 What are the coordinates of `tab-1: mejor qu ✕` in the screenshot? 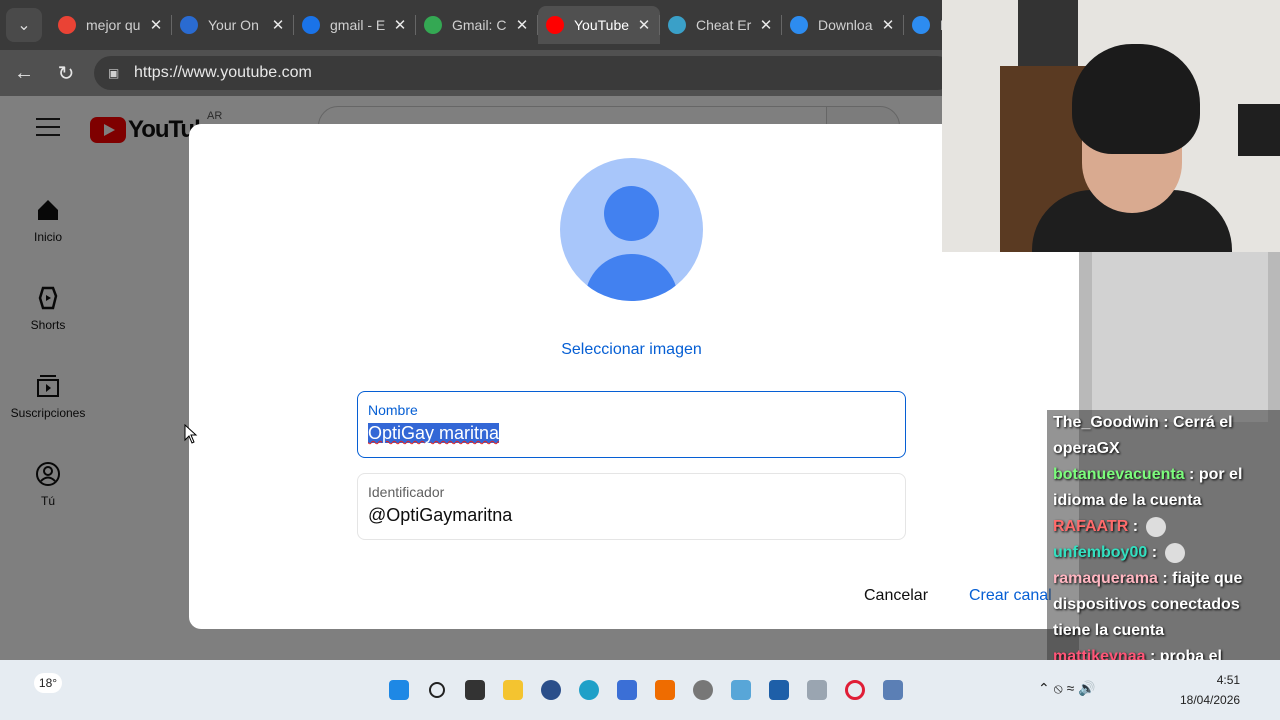 It's located at (111, 25).